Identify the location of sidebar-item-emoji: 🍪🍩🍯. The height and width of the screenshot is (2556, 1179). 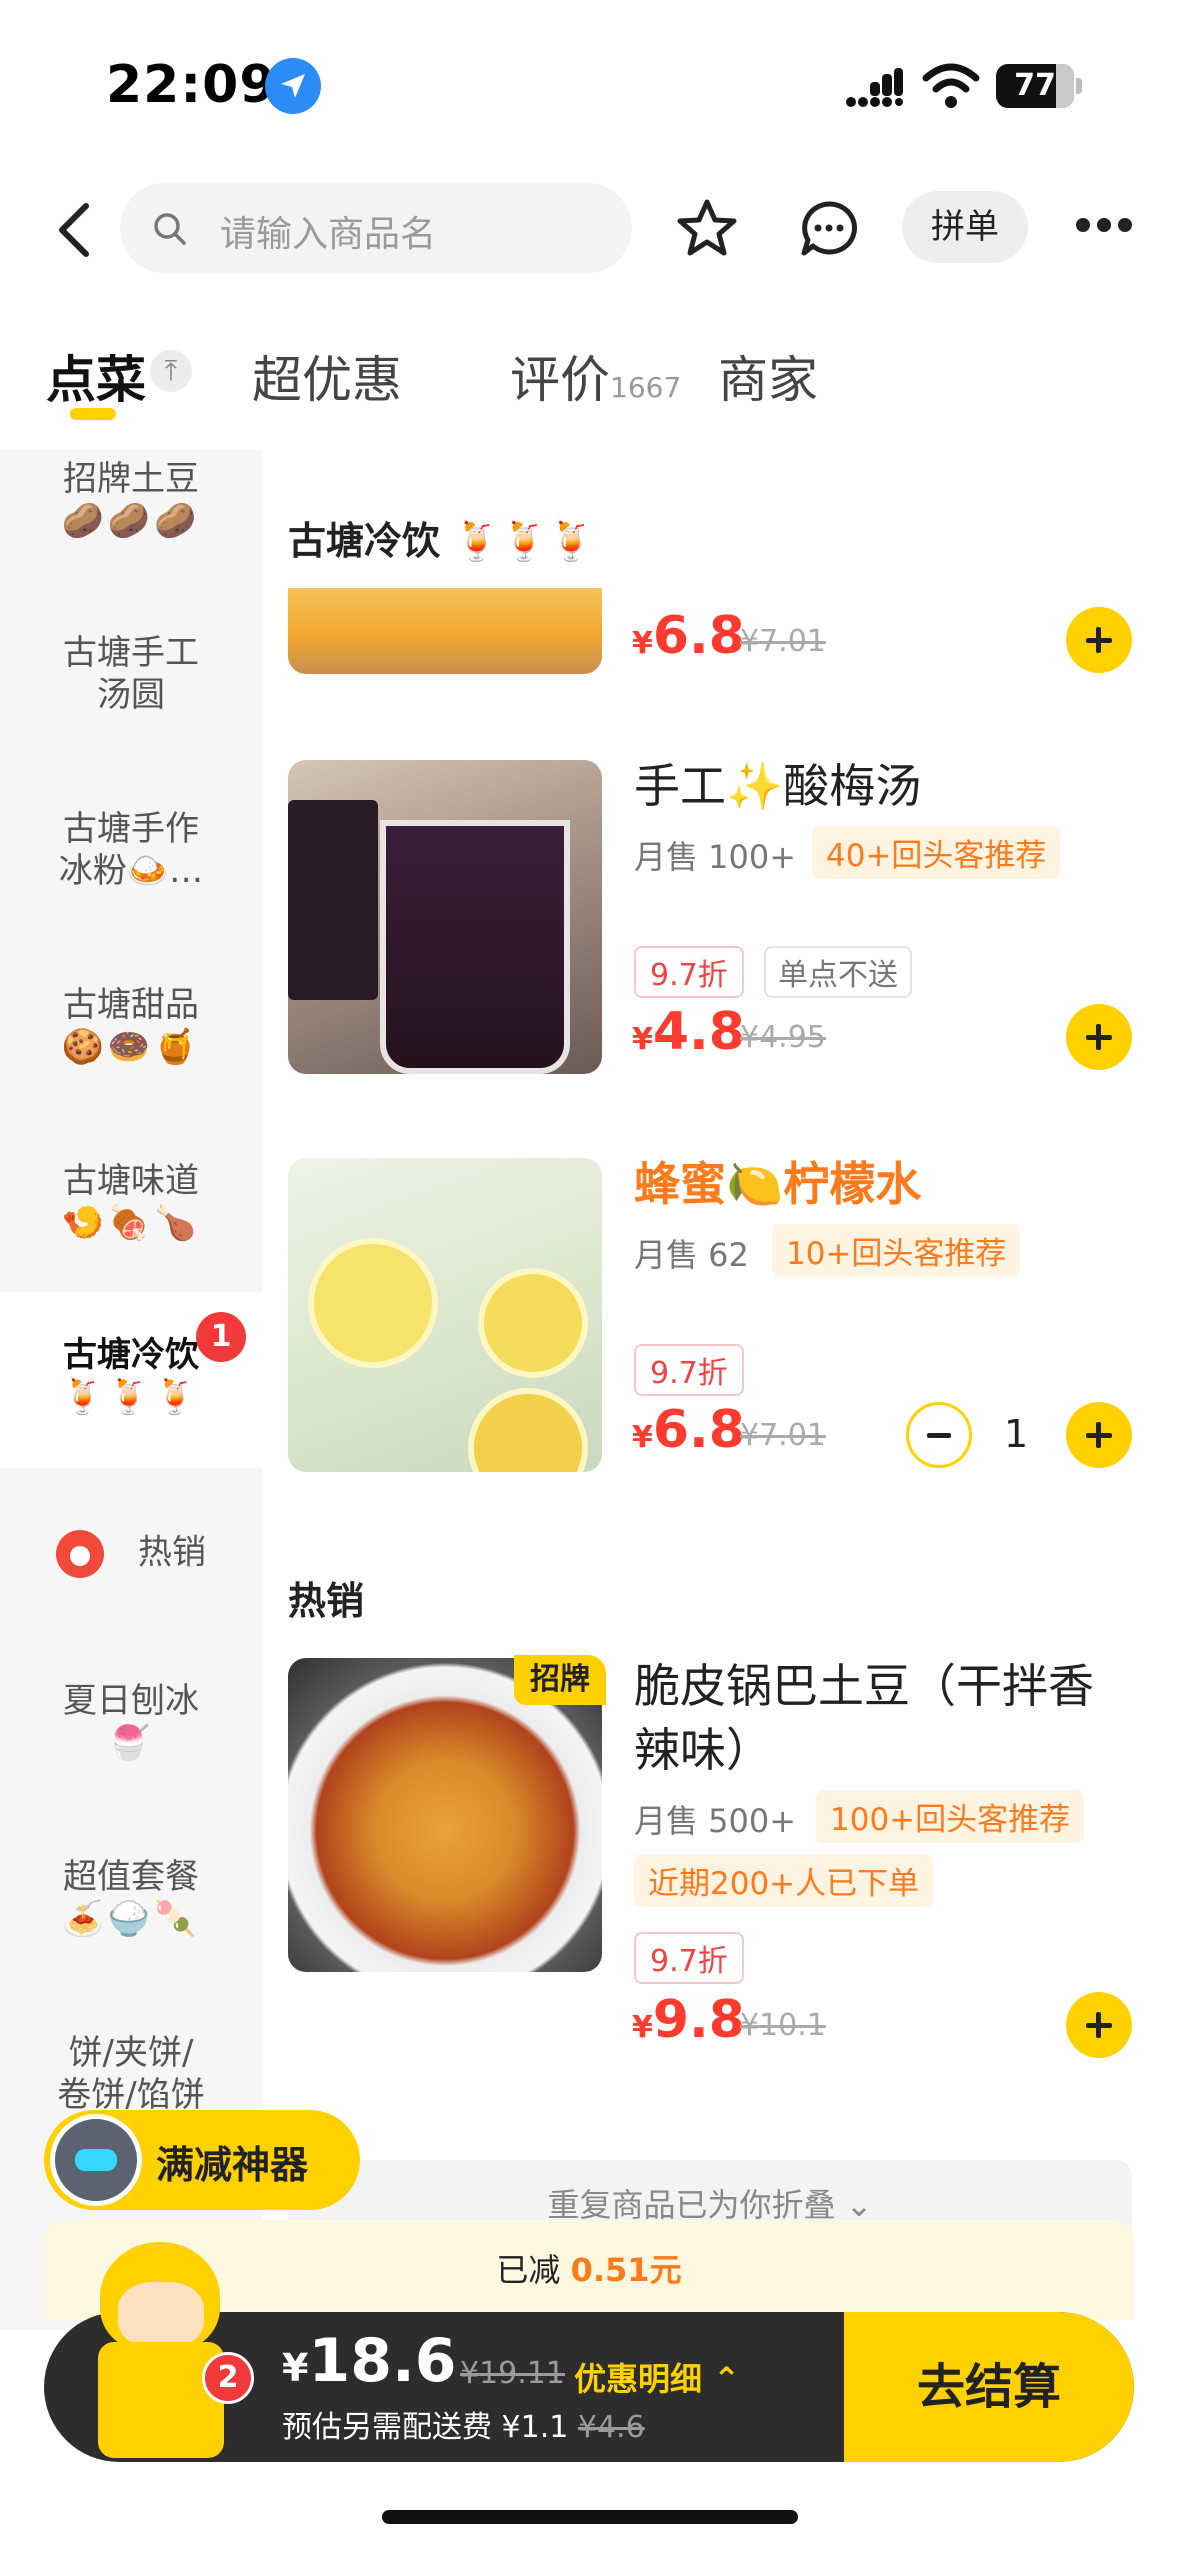
(131, 1047).